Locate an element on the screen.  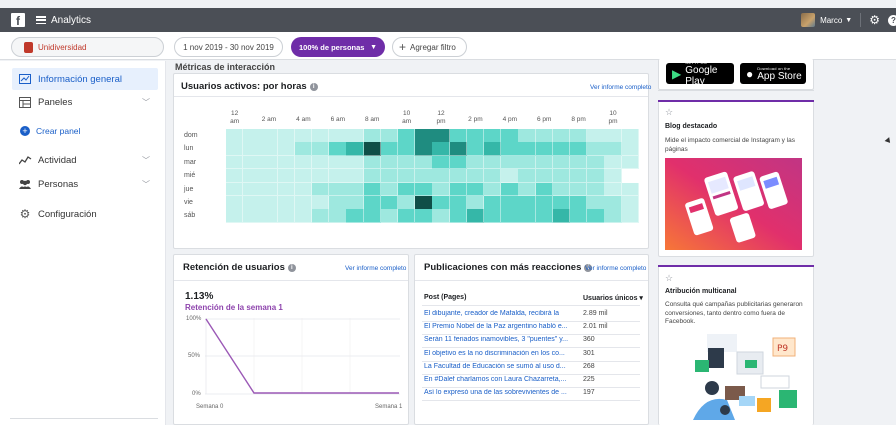
app-store-button: ● Download on the App Store is located at coordinates (773, 73).